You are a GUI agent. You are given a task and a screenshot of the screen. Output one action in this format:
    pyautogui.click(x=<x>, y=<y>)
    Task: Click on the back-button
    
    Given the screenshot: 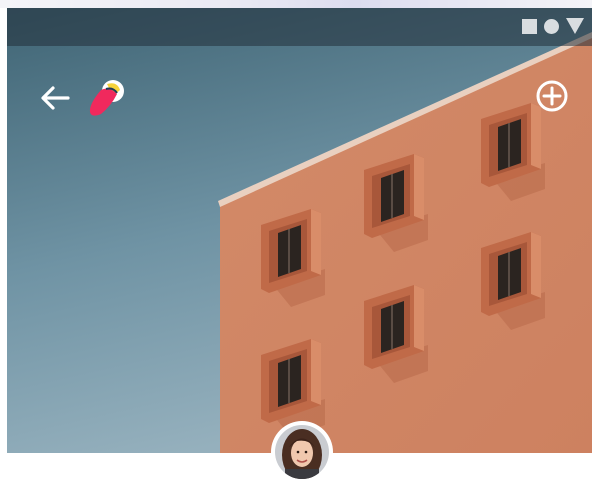 What is the action you would take?
    pyautogui.click(x=55, y=98)
    